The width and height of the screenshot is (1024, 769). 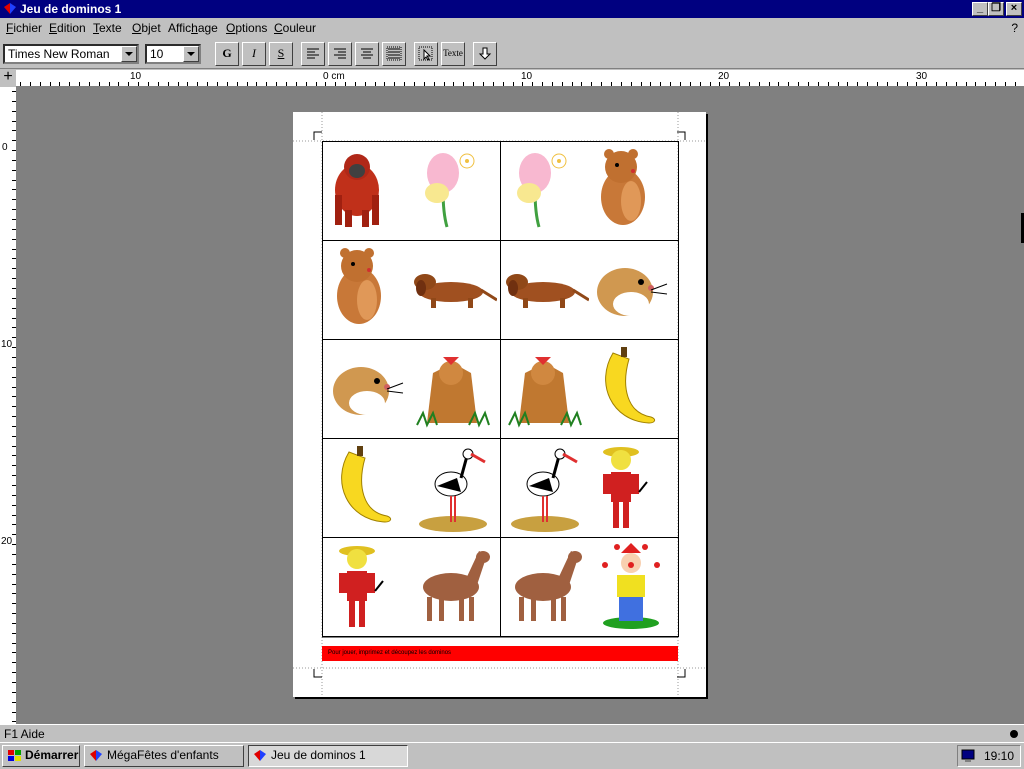 What do you see at coordinates (24, 28) in the screenshot?
I see `menu-fichier: Fichier` at bounding box center [24, 28].